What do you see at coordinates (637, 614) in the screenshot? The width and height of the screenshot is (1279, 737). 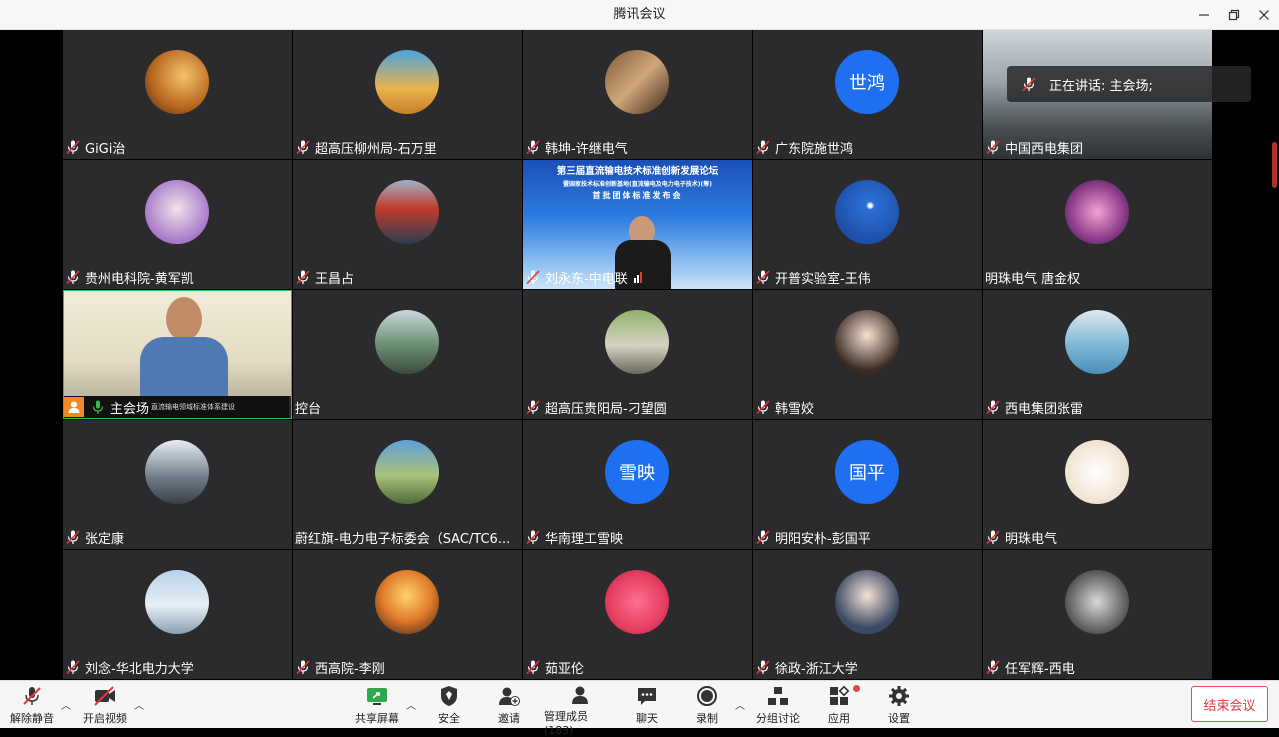 I see `participant-tile: 茹亚伦` at bounding box center [637, 614].